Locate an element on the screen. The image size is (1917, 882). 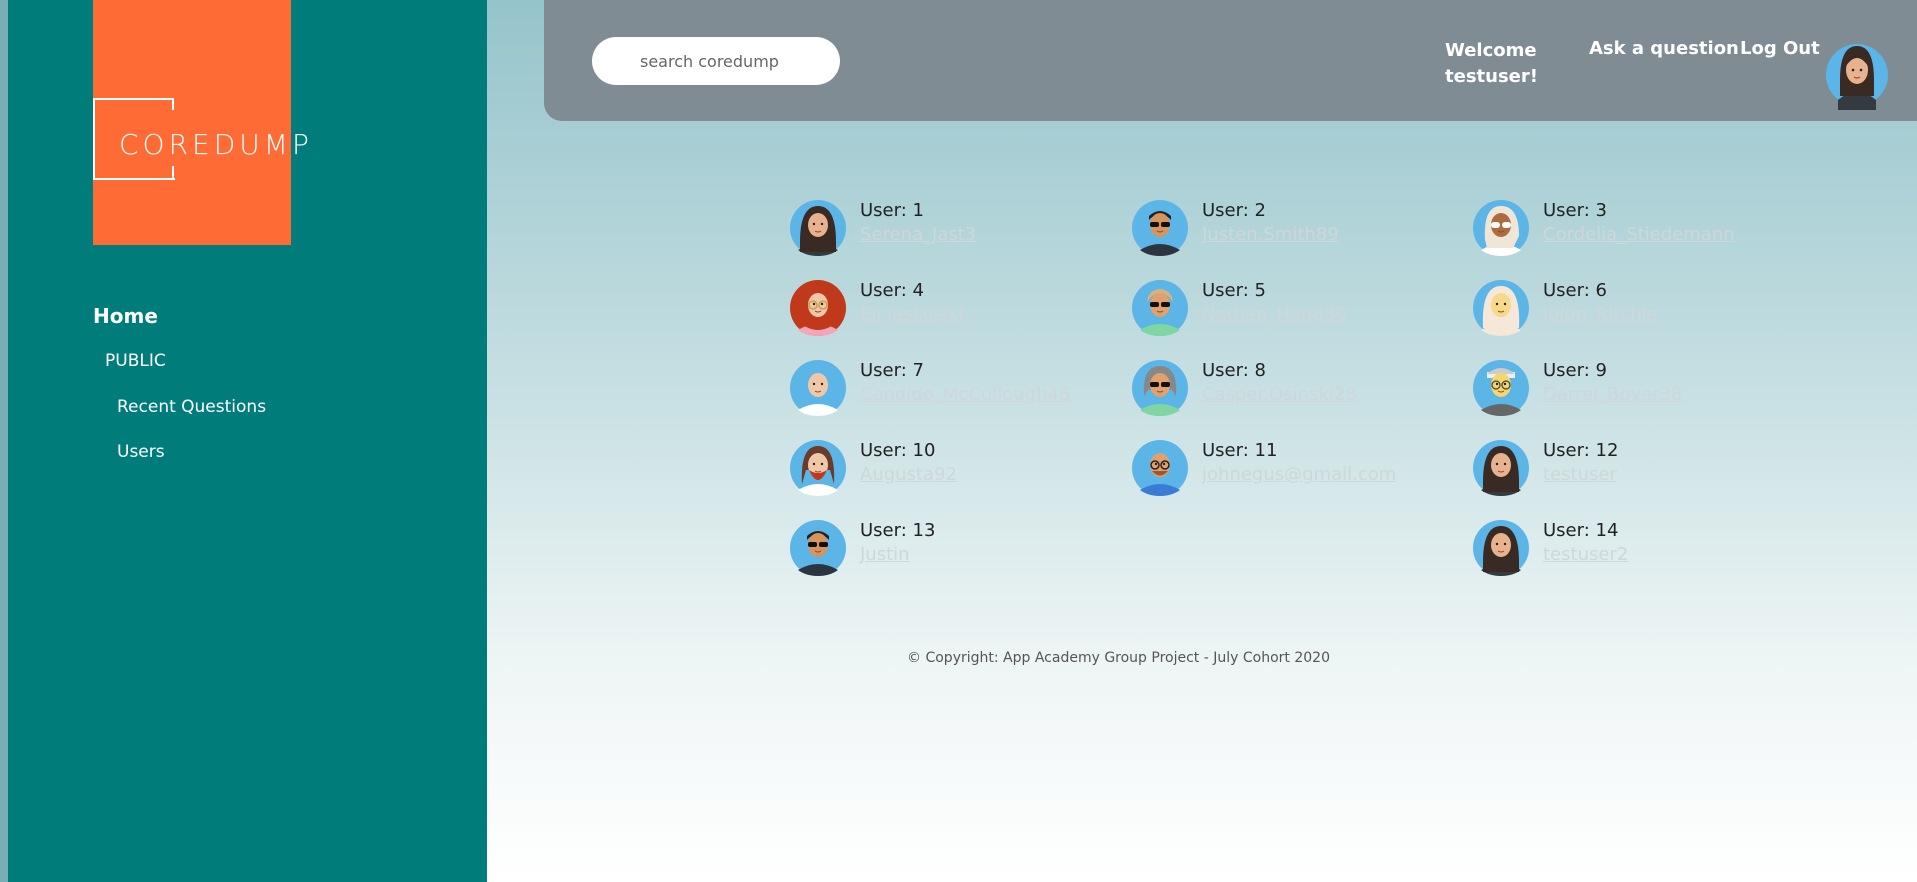
user-card: User: 4 Eli.Jaskolski is located at coordinates (955, 310).